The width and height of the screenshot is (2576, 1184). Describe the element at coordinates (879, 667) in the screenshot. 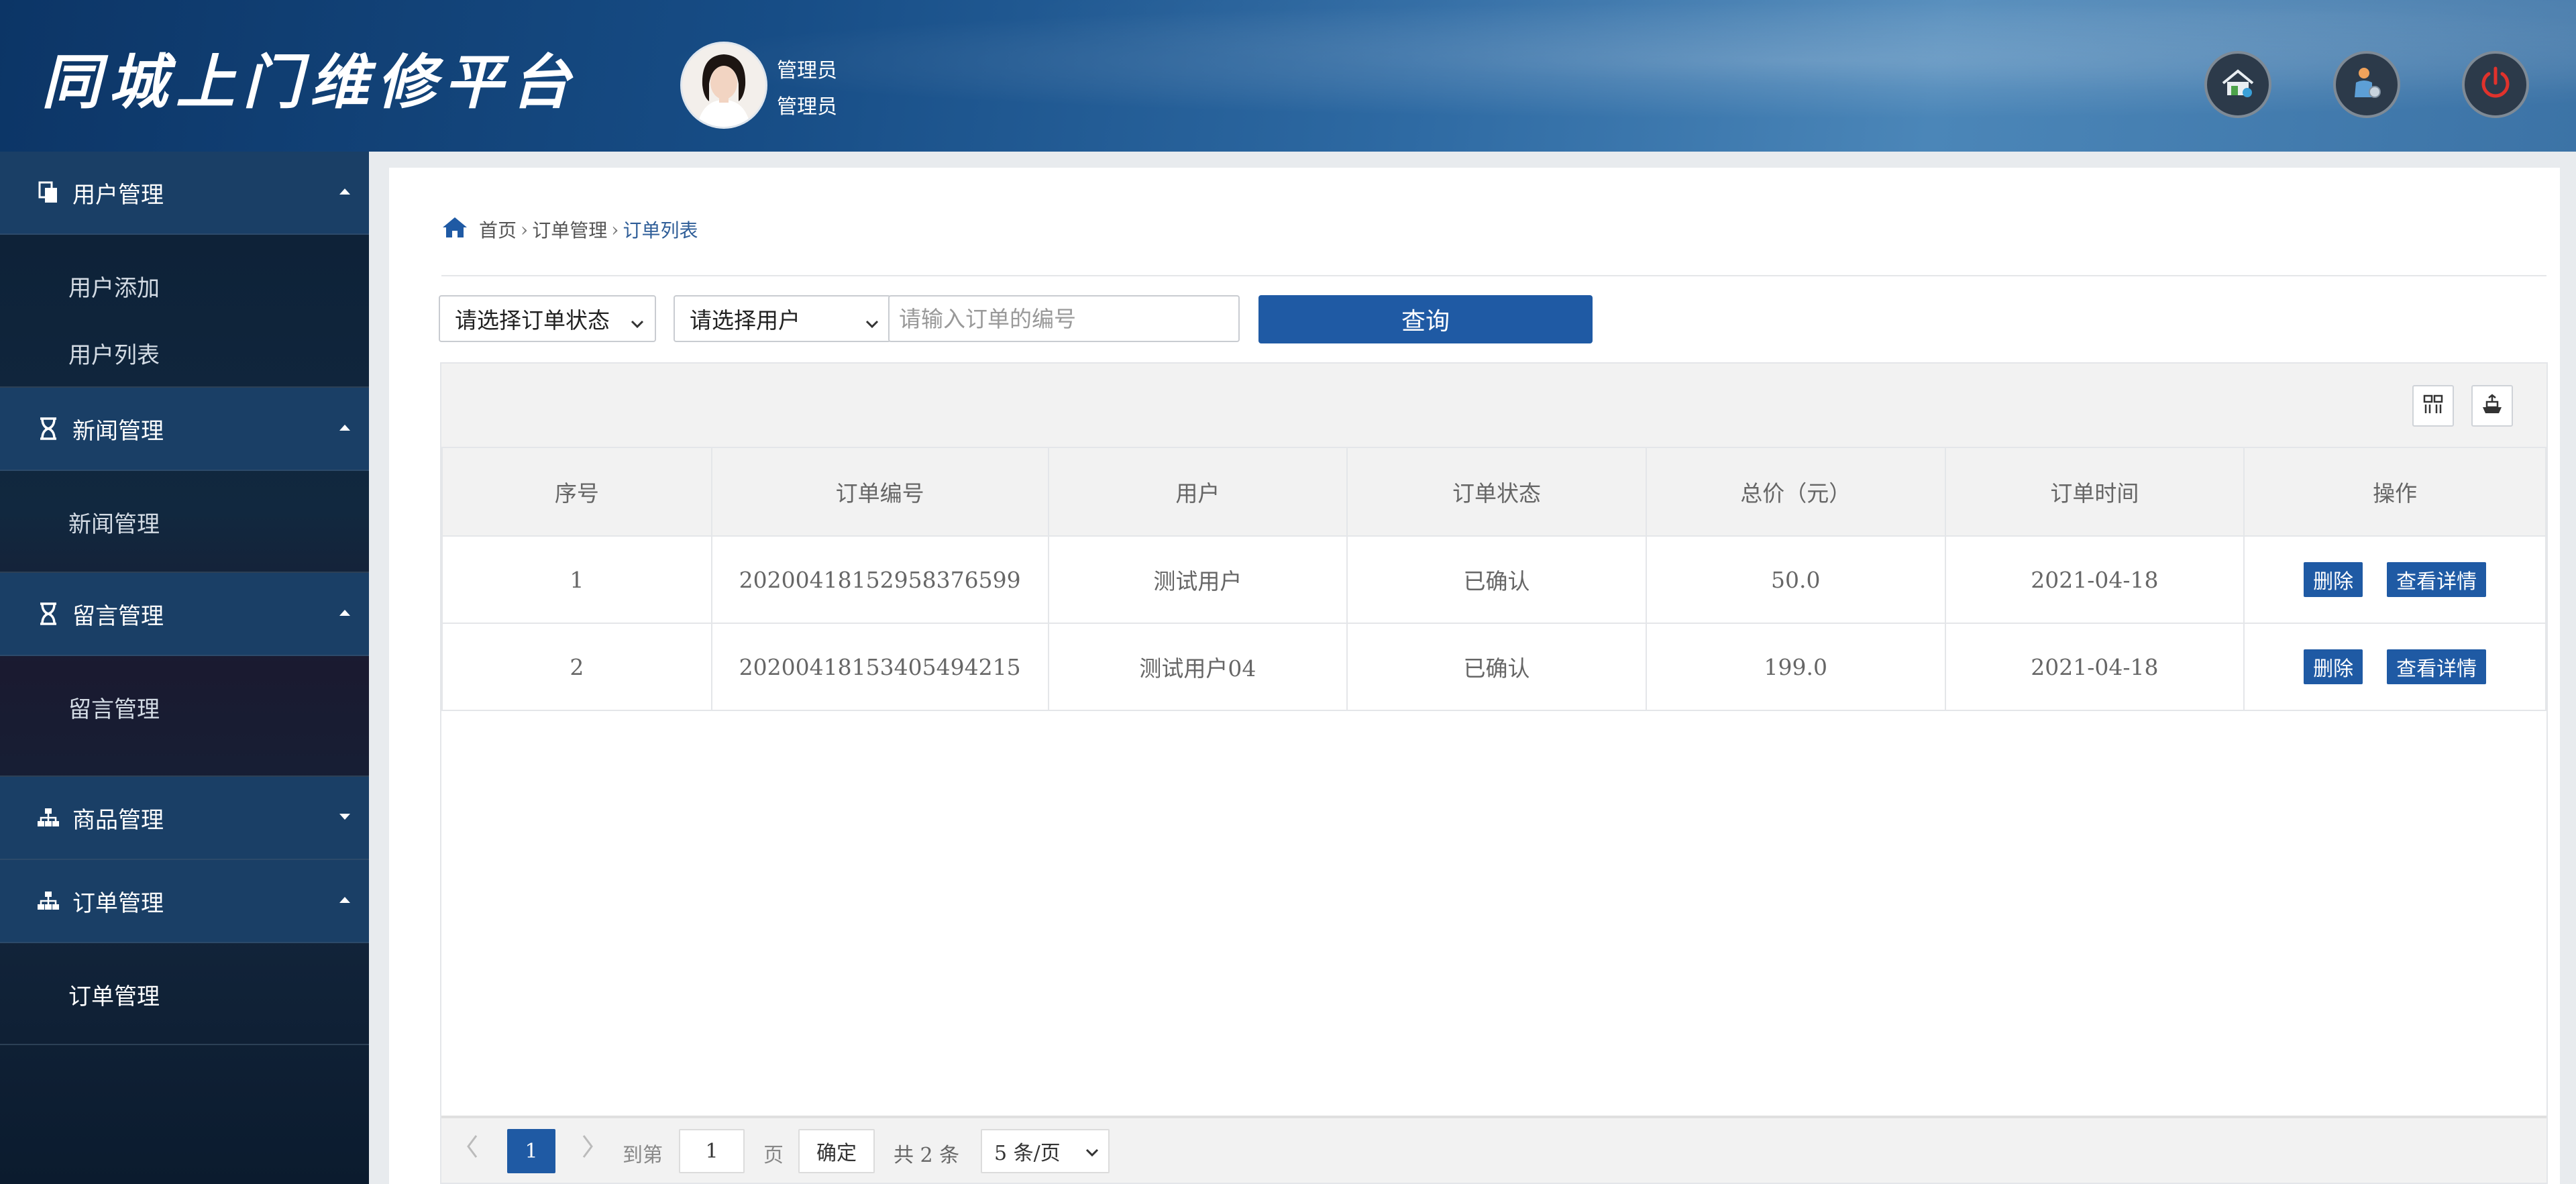

I see `cell-order-no: 20200418153405494215` at that location.